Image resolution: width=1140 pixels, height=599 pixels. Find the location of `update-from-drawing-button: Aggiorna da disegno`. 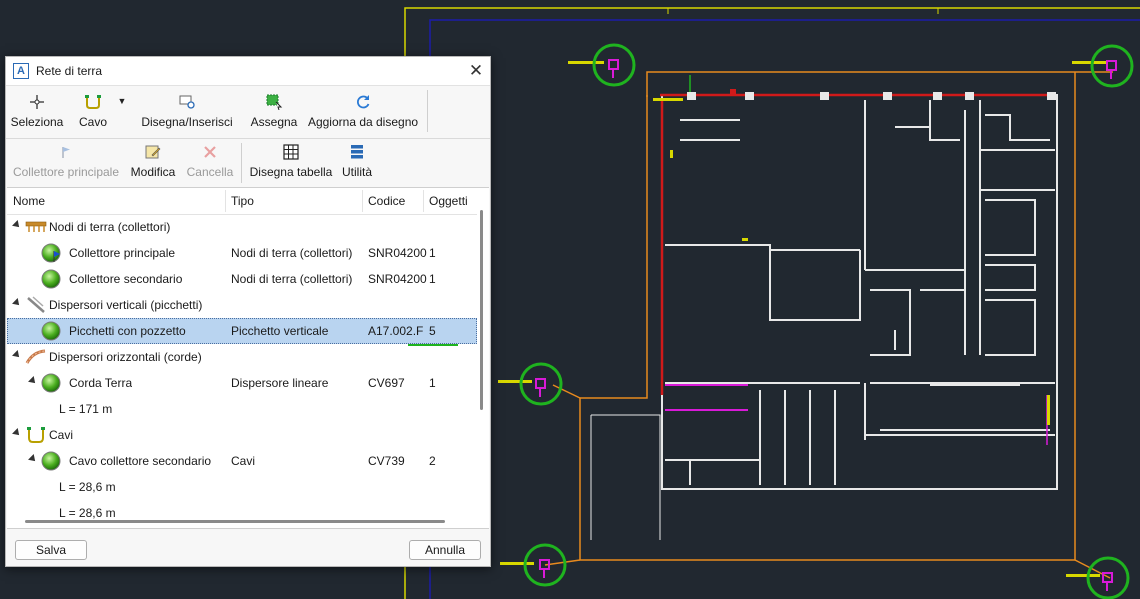

update-from-drawing-button: Aggiorna da disegno is located at coordinates (363, 111).